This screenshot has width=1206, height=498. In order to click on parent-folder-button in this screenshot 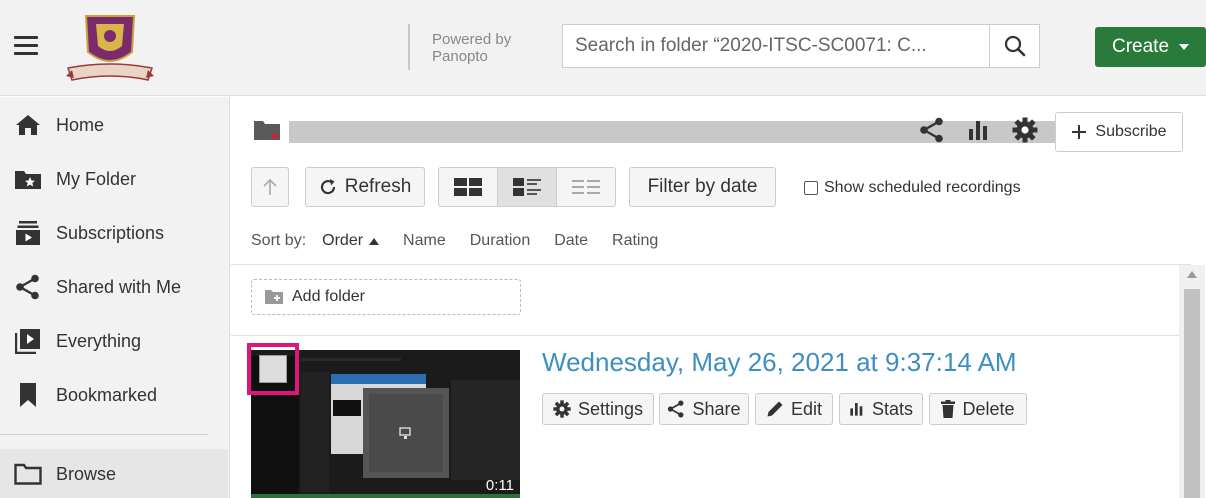, I will do `click(270, 187)`.